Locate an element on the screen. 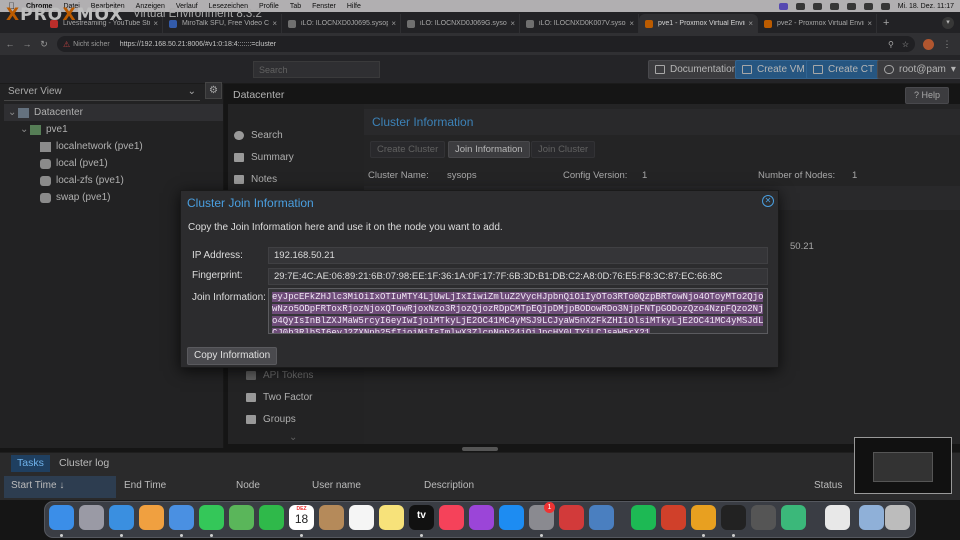 The width and height of the screenshot is (960, 540). join-information-label: Join Information: is located at coordinates (229, 297).